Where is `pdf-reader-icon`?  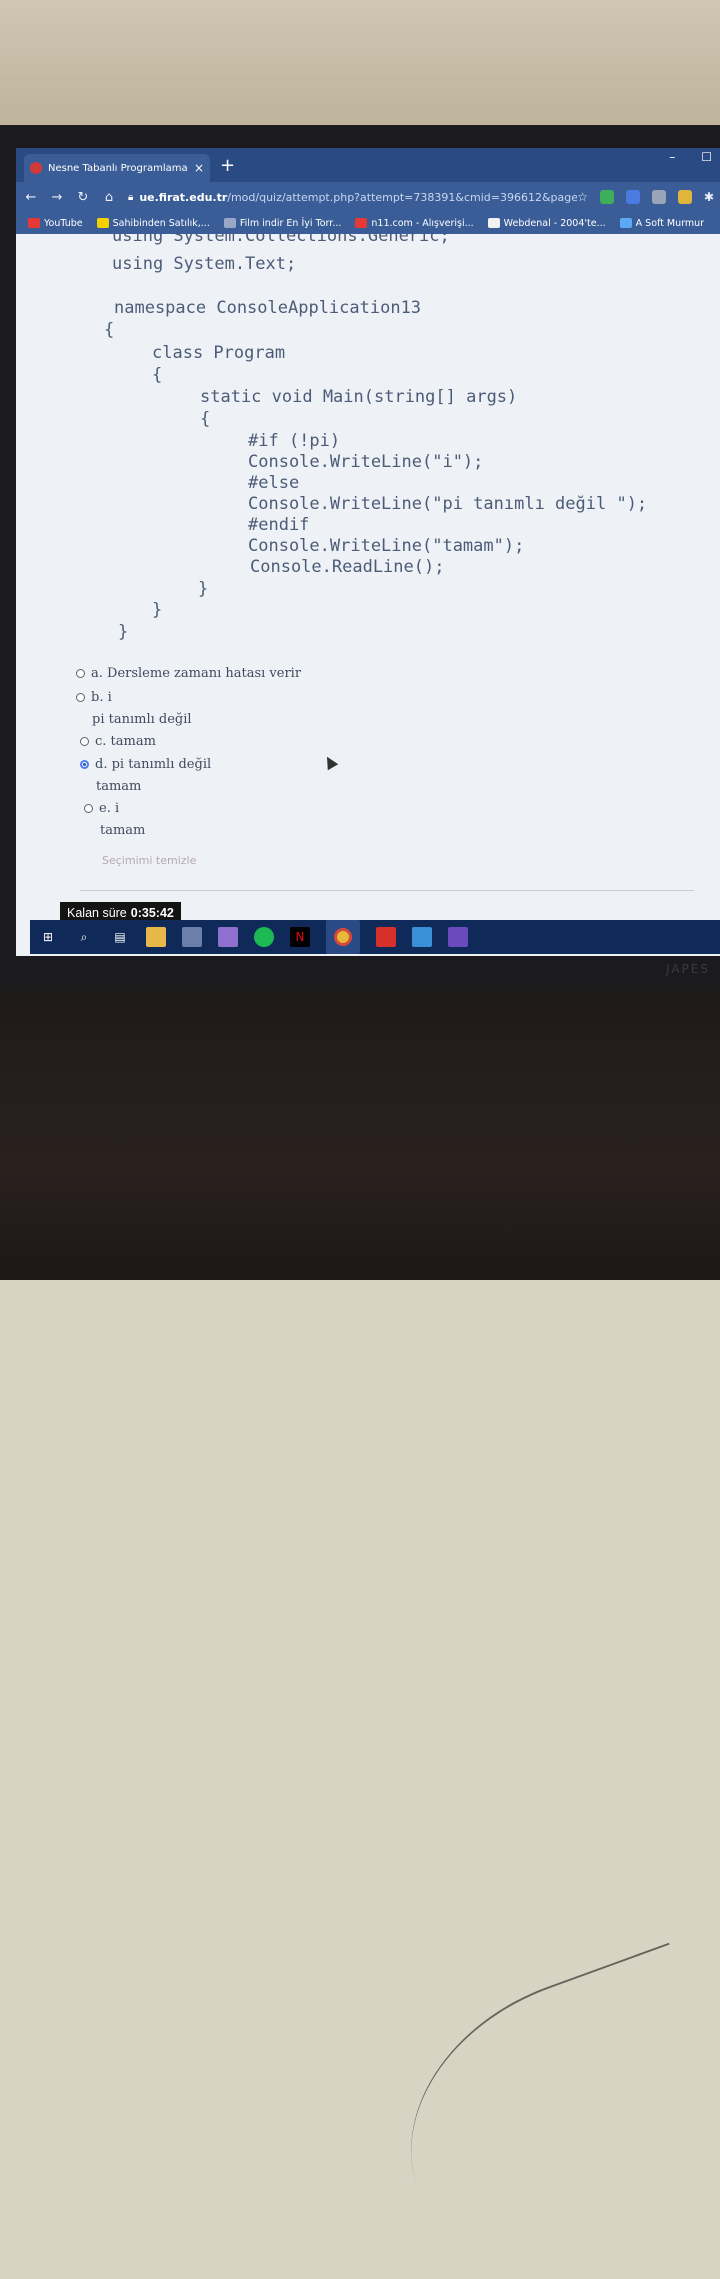 pdf-reader-icon is located at coordinates (386, 937).